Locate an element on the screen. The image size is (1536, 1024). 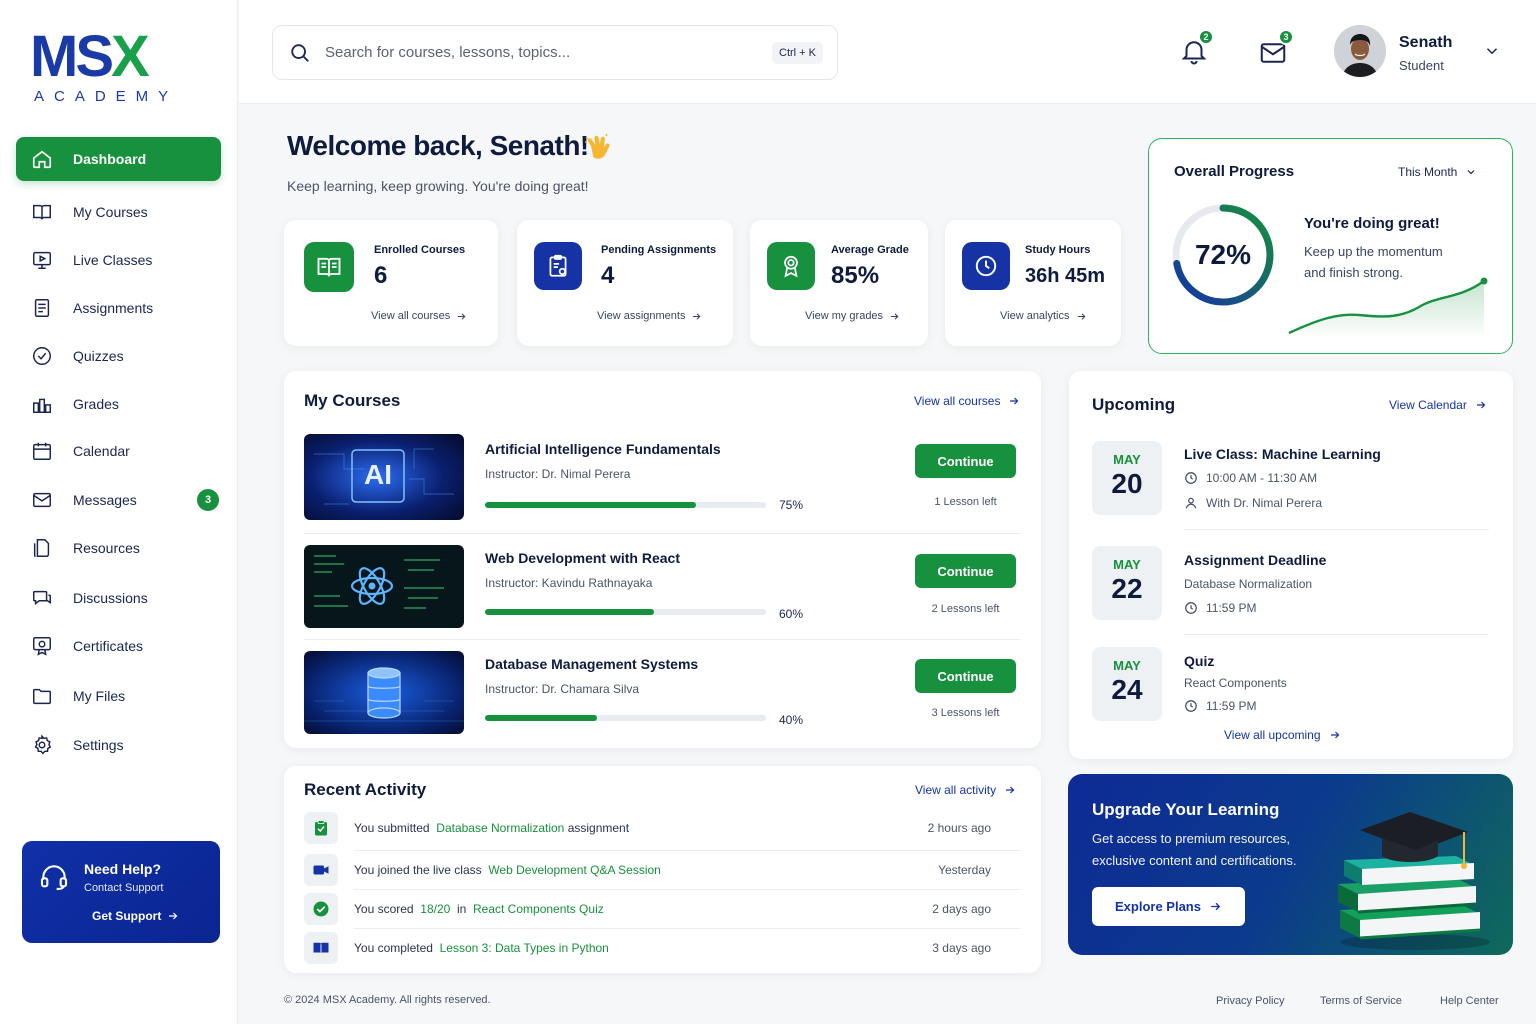
sidebar-item-dashboard: Dashboard is located at coordinates (118, 159).